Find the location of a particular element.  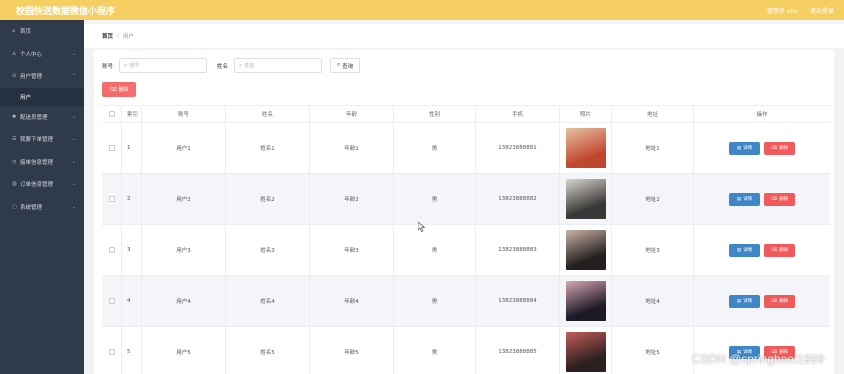

sidebar-item-label: 用户 is located at coordinates (26, 97).